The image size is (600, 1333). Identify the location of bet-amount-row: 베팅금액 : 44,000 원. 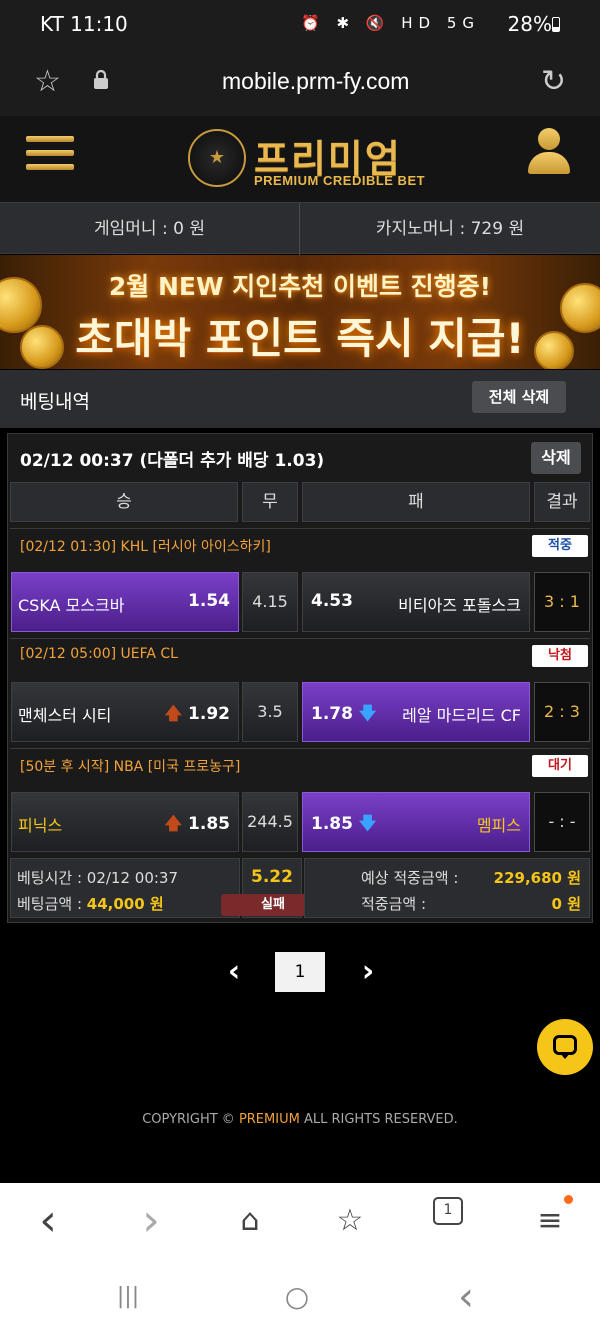
(90, 903).